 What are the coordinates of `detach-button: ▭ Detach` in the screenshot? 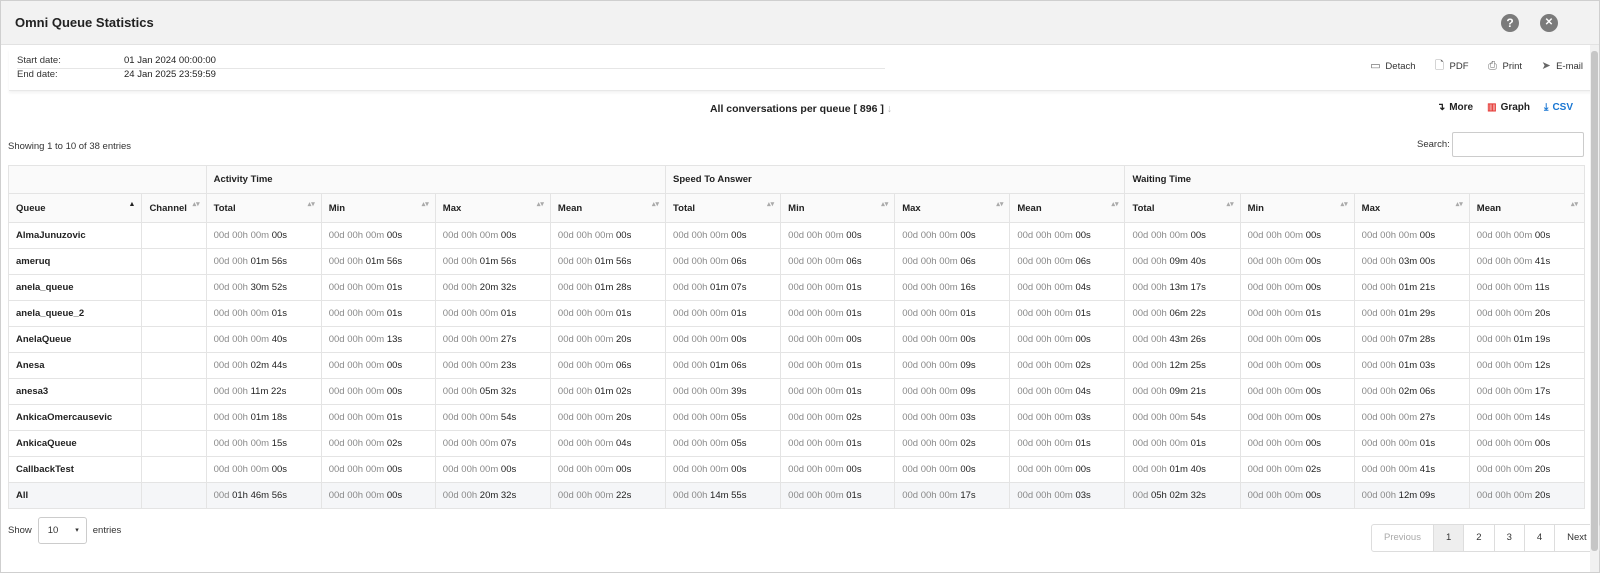 It's located at (1392, 67).